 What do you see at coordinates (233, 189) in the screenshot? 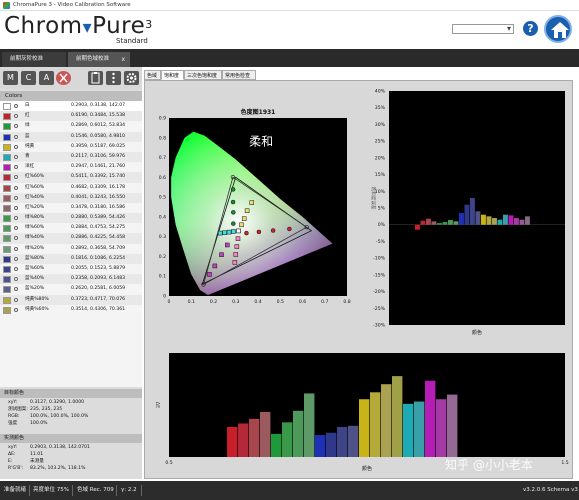
I see `cie-green-point` at bounding box center [233, 189].